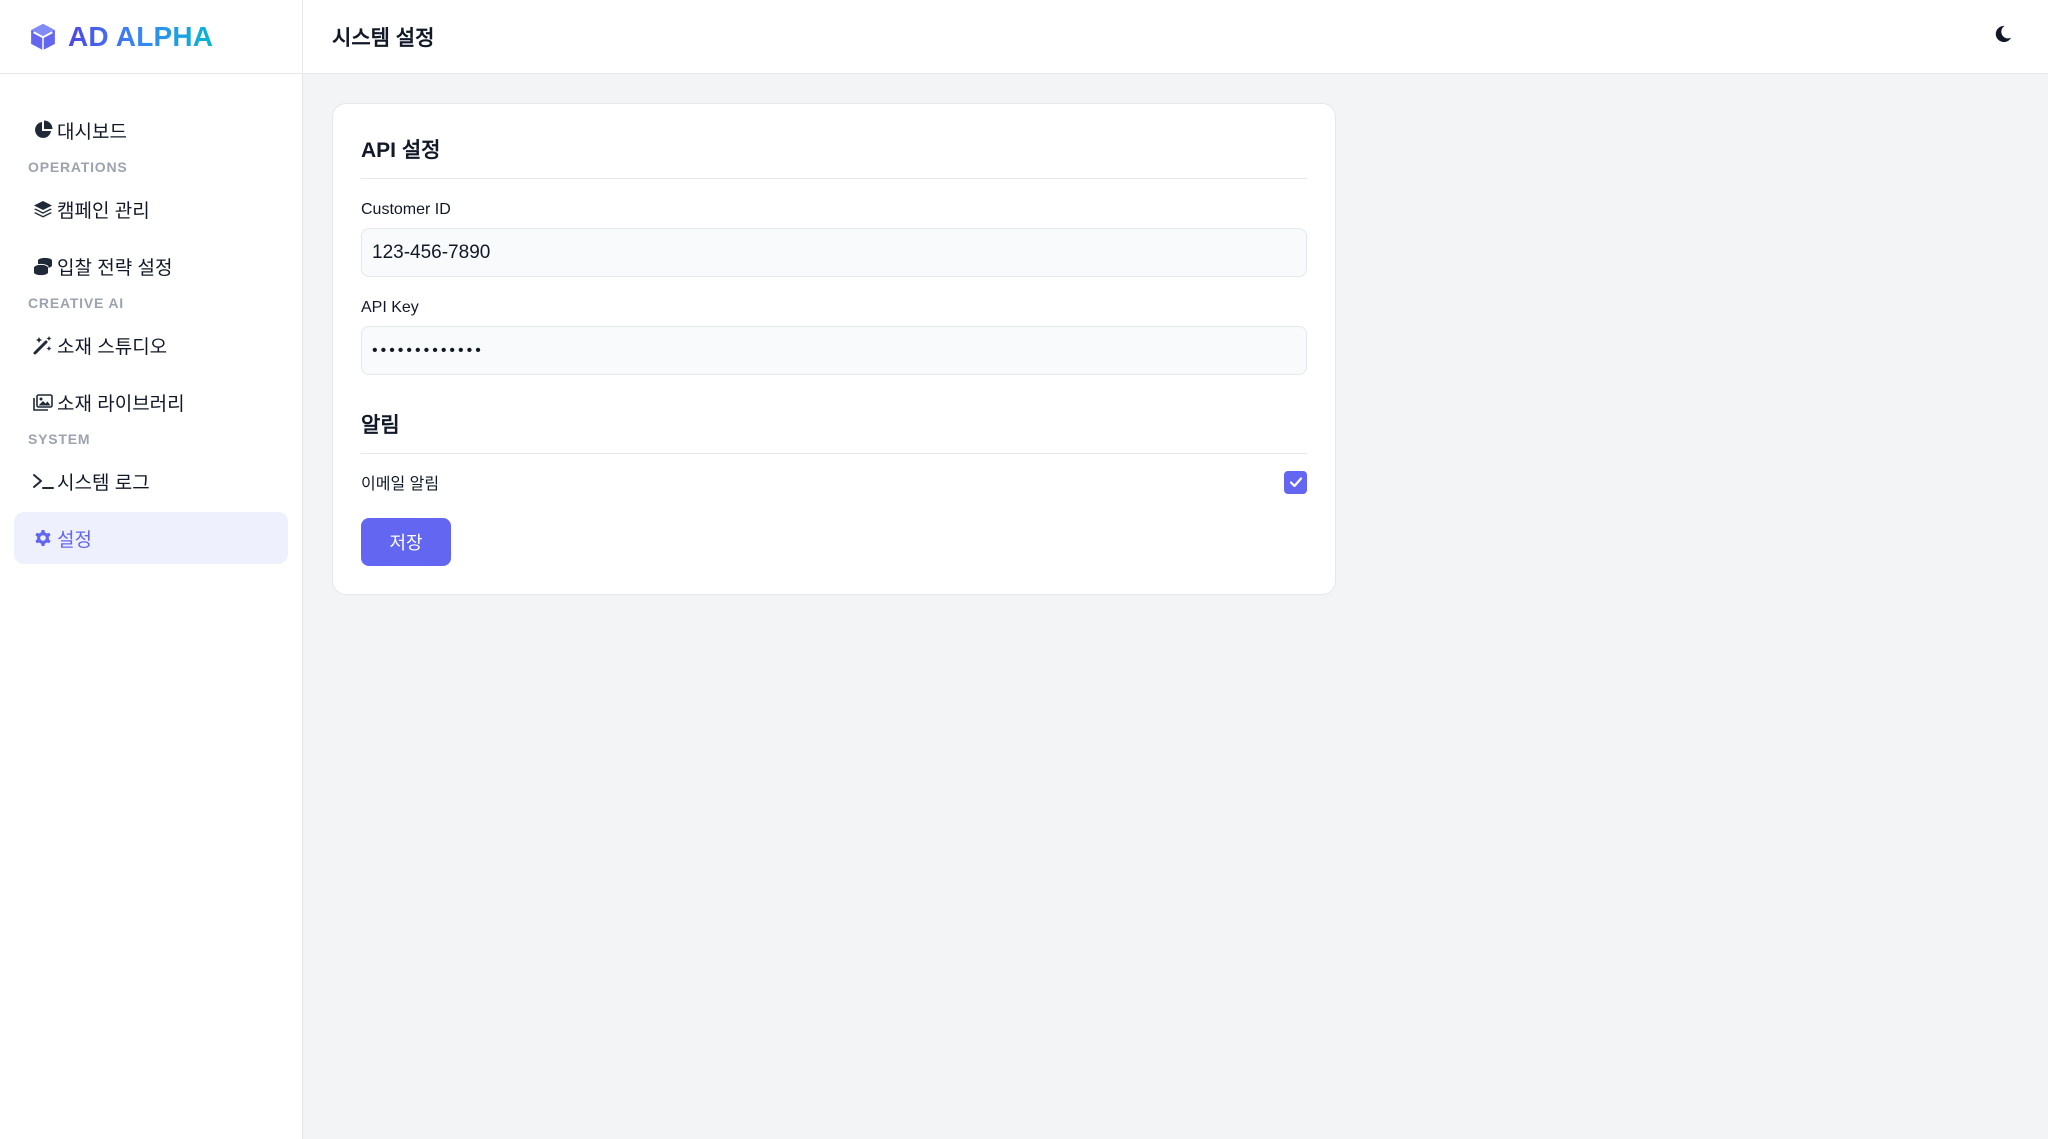  I want to click on sidebar-item-campaigns: 캠페인 관리, so click(151, 209).